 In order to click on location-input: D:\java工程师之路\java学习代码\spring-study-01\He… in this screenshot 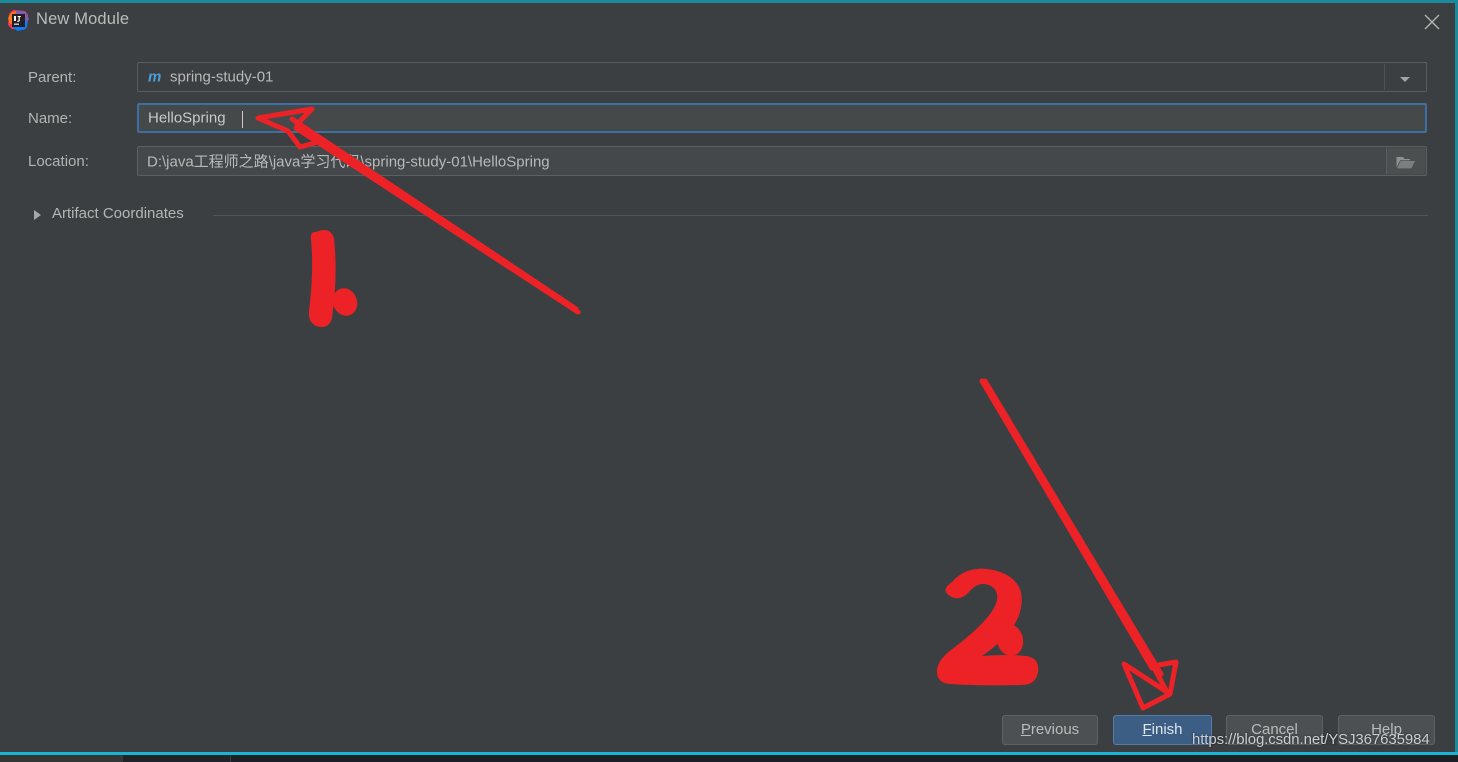, I will do `click(782, 161)`.